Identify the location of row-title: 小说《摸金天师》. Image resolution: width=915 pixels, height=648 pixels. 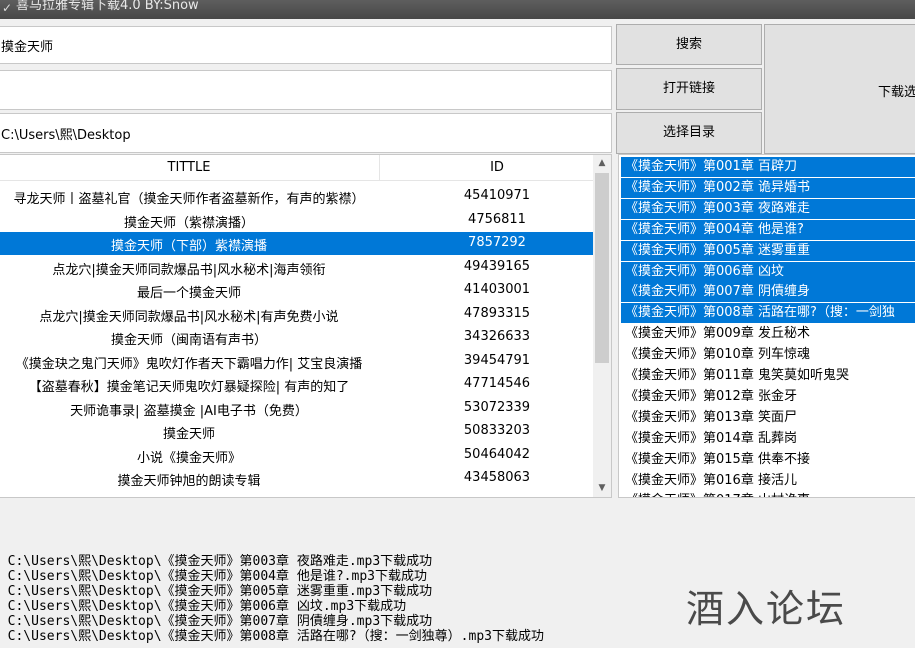
(188, 458).